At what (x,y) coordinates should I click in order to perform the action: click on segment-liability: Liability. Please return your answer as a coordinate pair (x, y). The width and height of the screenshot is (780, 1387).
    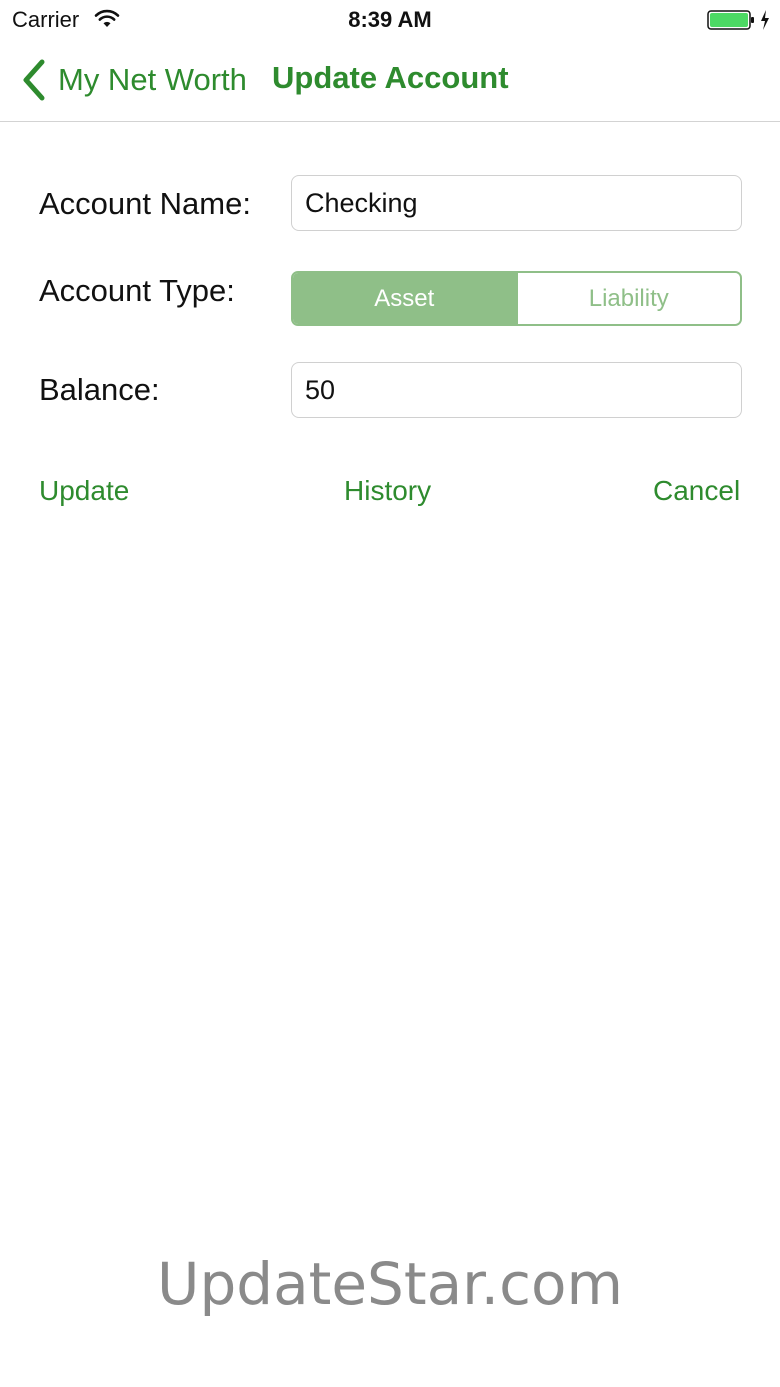
    Looking at the image, I should click on (627, 298).